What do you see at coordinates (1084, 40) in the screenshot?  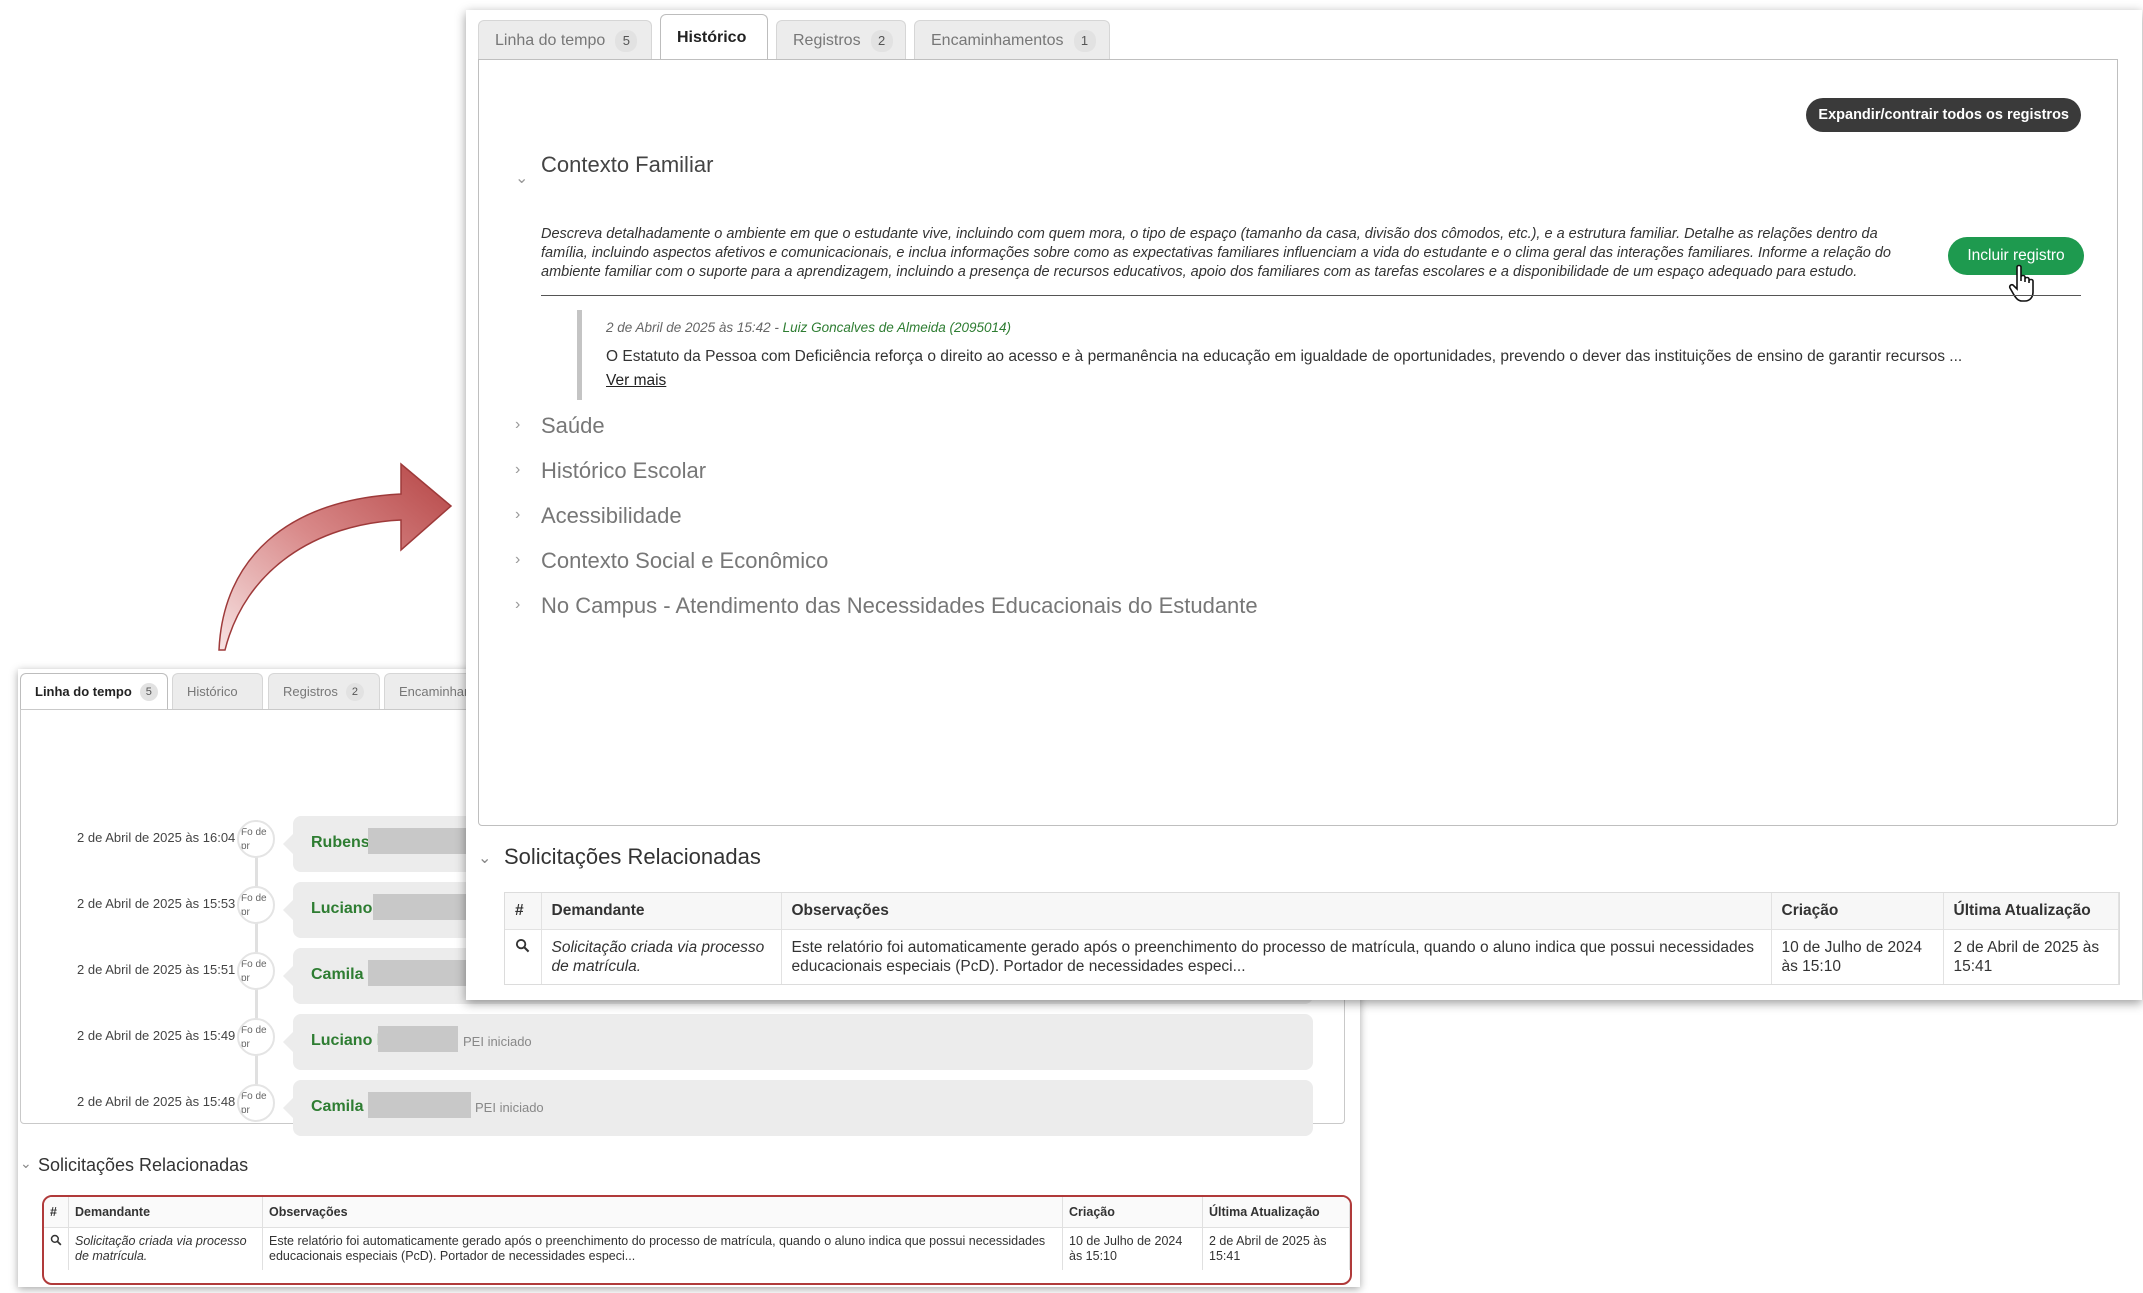 I see `tab-count-badge: 1` at bounding box center [1084, 40].